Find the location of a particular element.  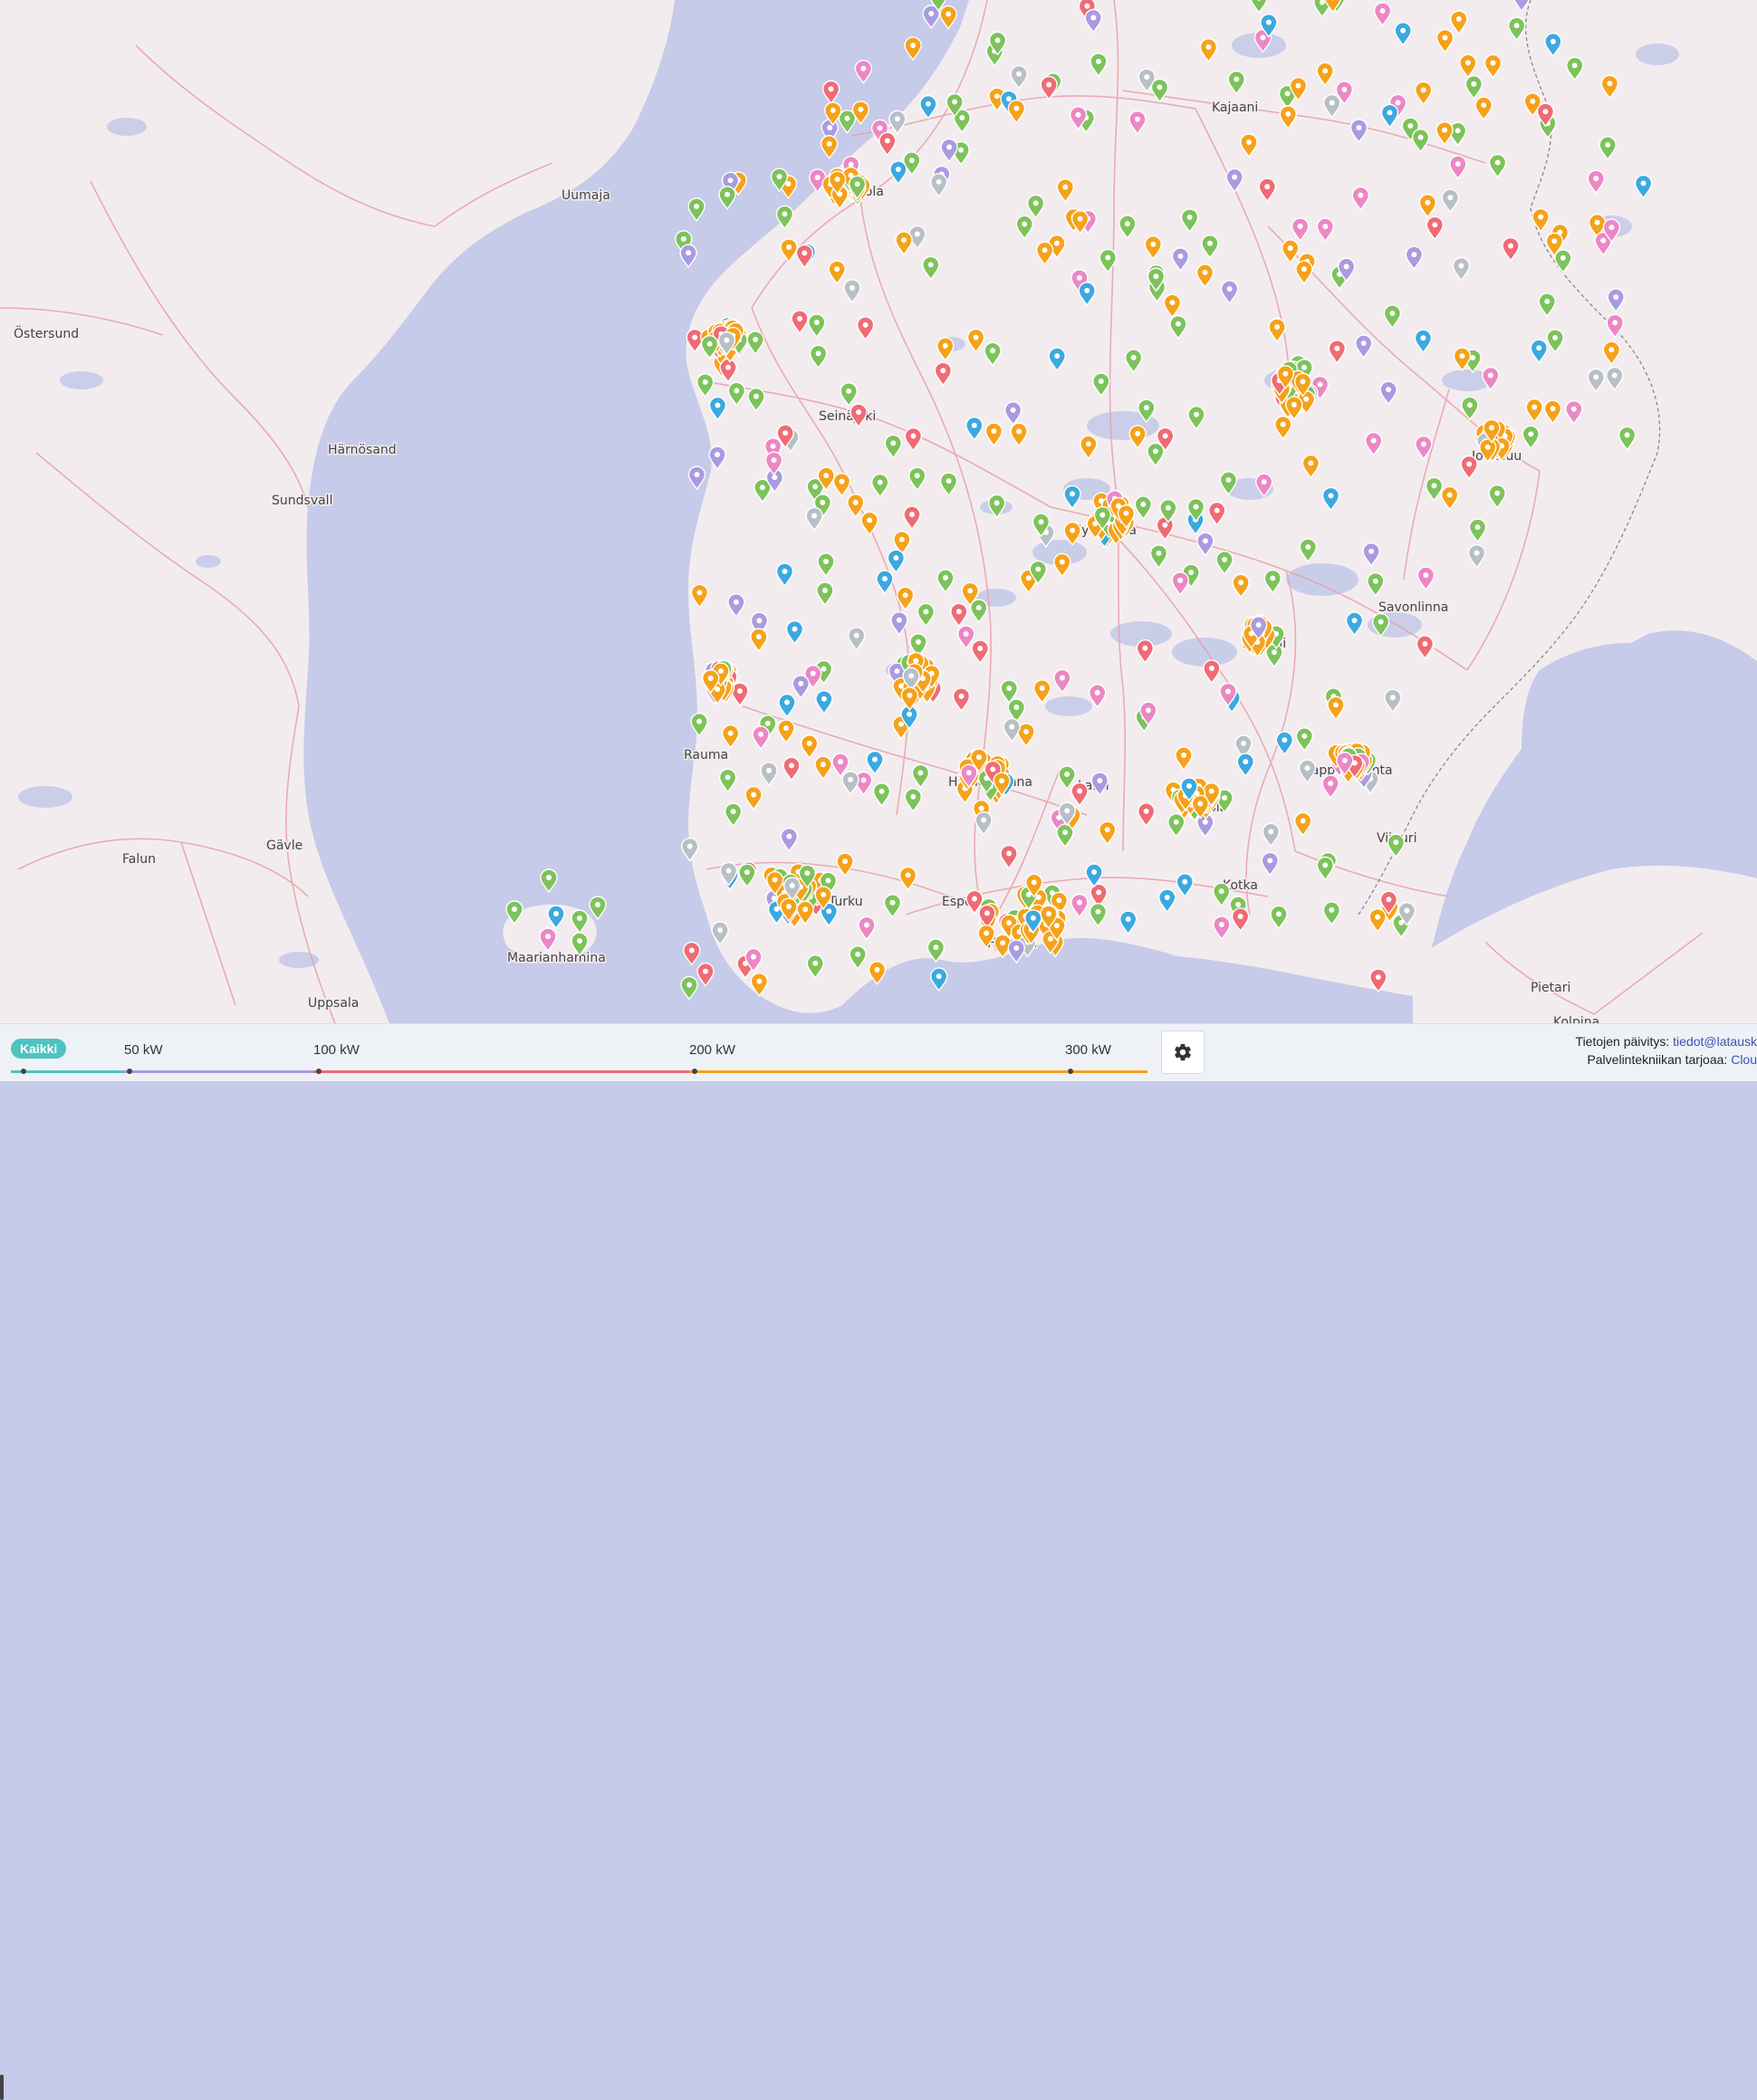

bottom-bar: Kaikki 50 kW 100 kW 200 kW 300 kW is located at coordinates (879, 1052).